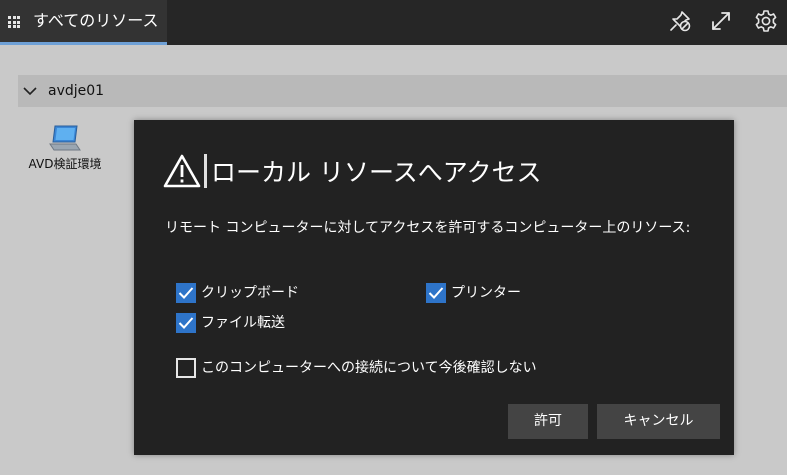 This screenshot has width=787, height=475. What do you see at coordinates (486, 293) in the screenshot?
I see `printer-label: プリンター` at bounding box center [486, 293].